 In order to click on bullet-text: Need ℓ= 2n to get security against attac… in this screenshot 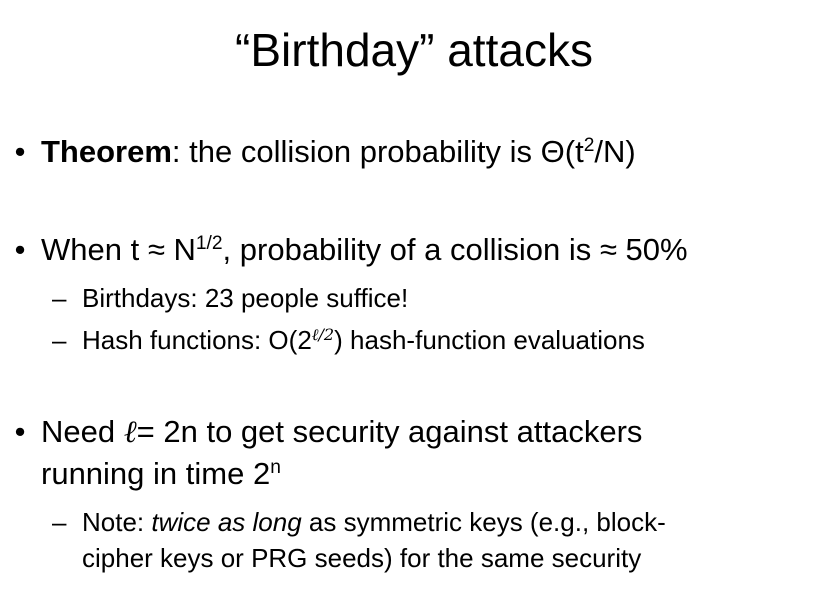, I will do `click(341, 432)`.